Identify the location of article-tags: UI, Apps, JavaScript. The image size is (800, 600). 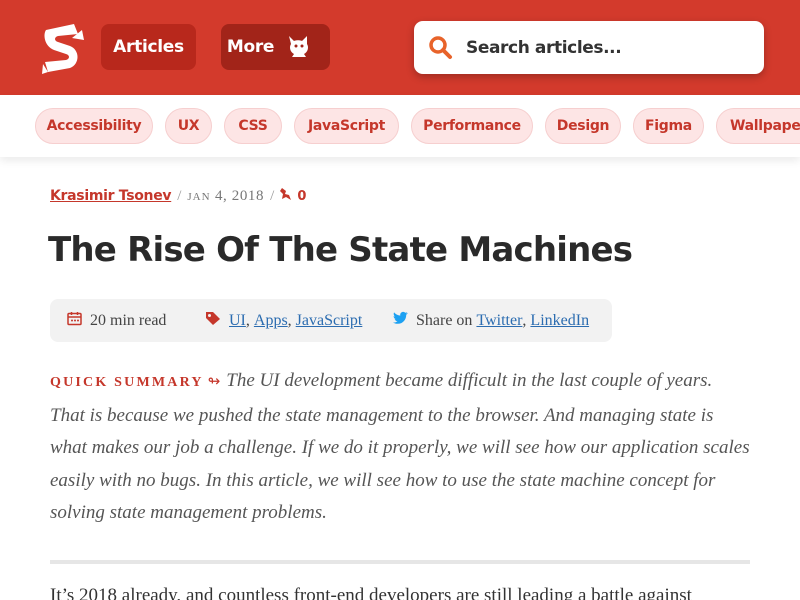
(283, 320).